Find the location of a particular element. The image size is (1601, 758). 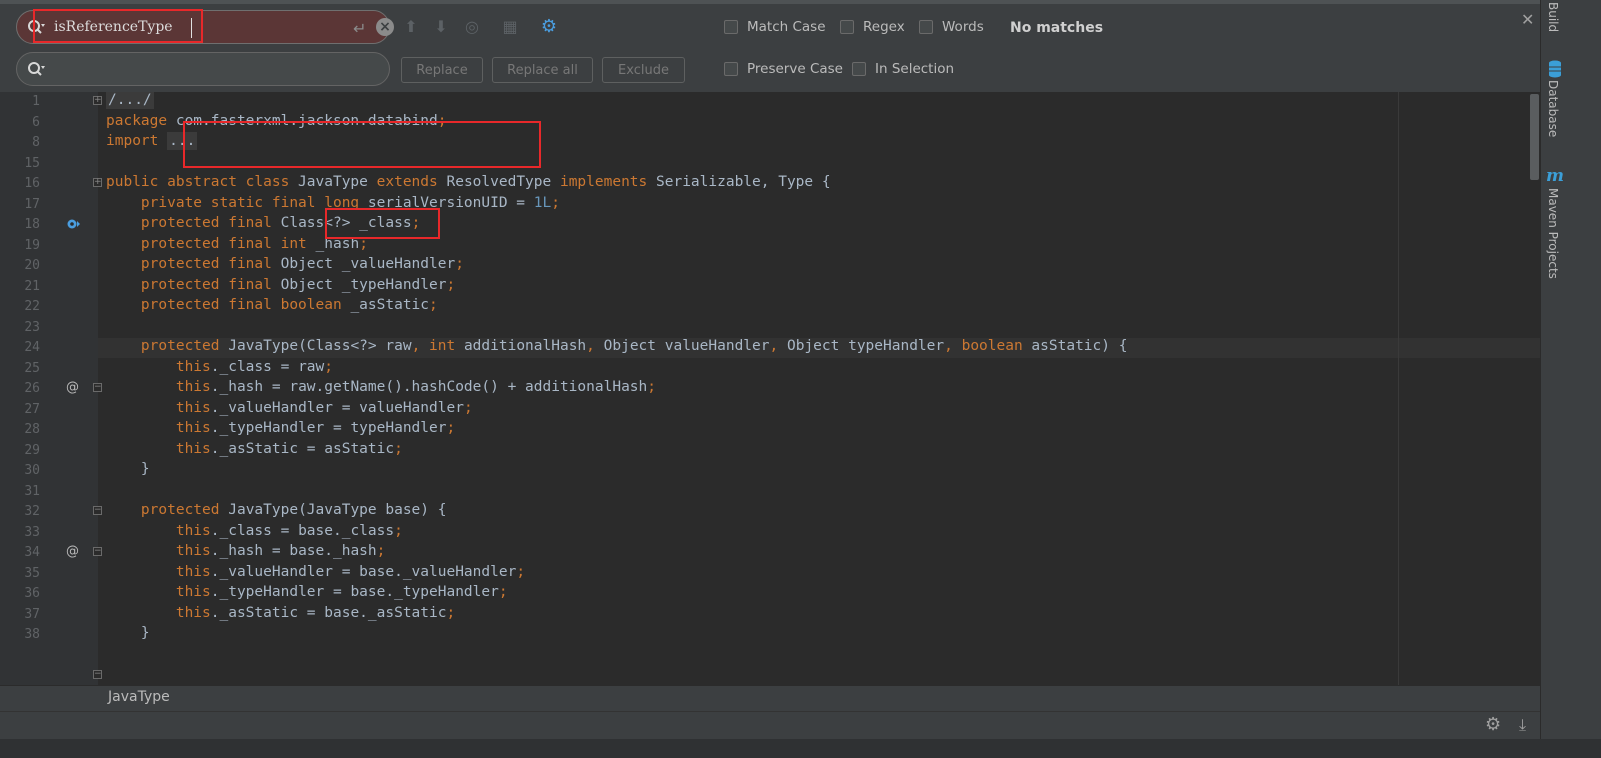

find-all-icon: ◎ is located at coordinates (472, 27).